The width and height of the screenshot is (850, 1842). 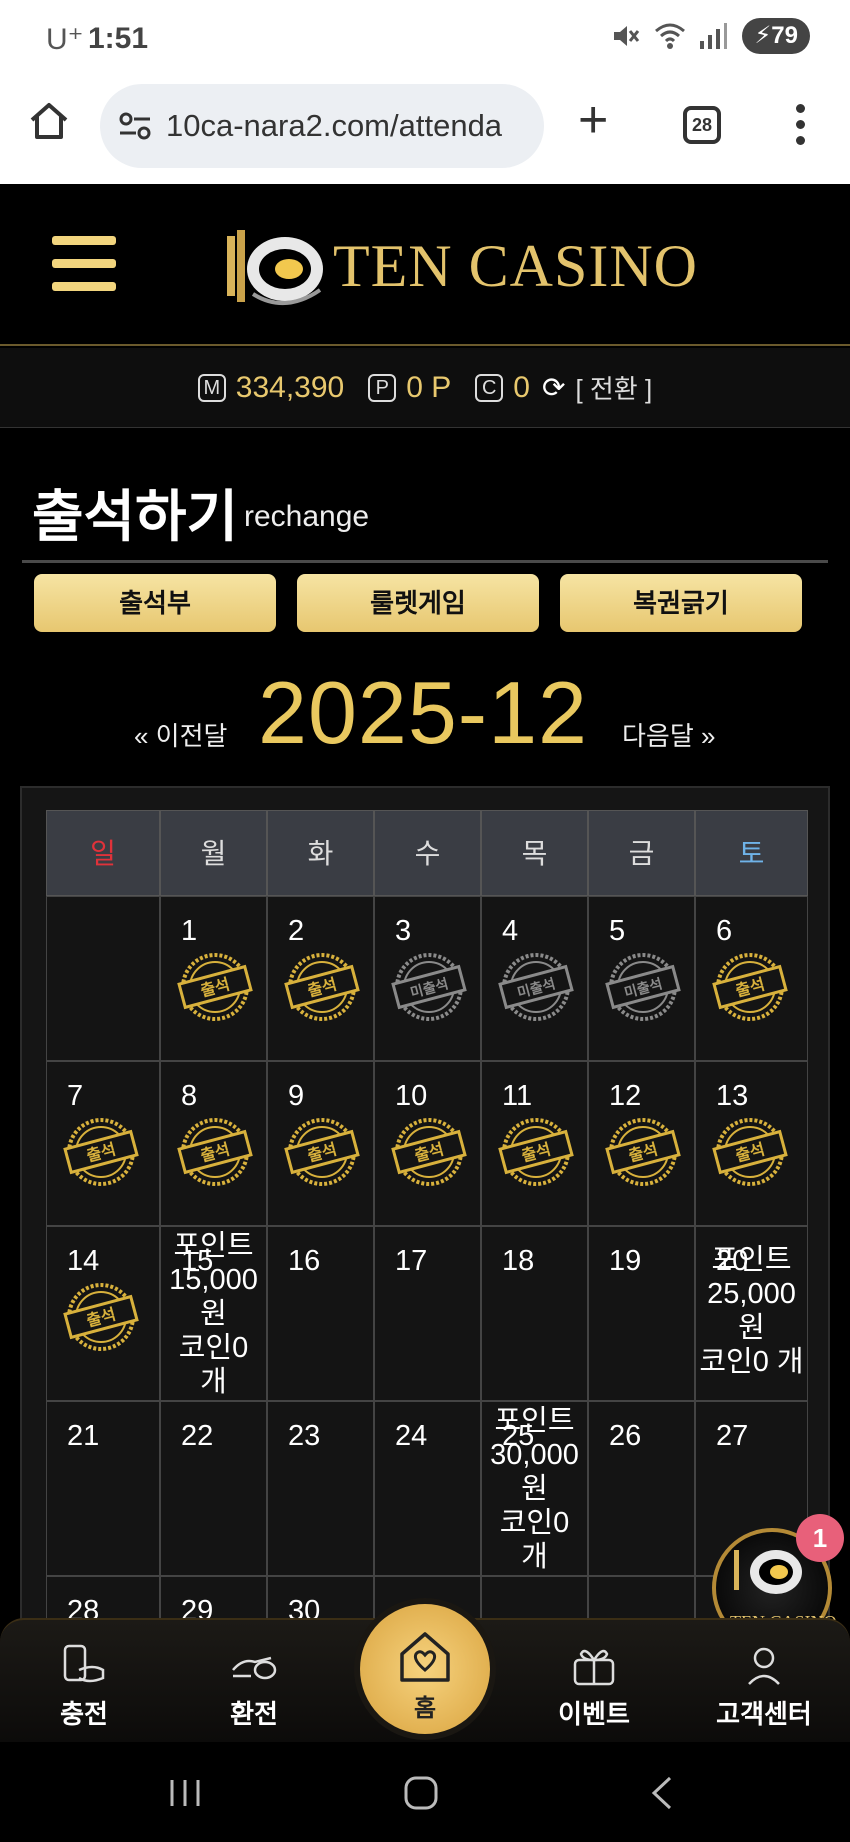 I want to click on calendar-day-18: 18, so click(x=534, y=1313).